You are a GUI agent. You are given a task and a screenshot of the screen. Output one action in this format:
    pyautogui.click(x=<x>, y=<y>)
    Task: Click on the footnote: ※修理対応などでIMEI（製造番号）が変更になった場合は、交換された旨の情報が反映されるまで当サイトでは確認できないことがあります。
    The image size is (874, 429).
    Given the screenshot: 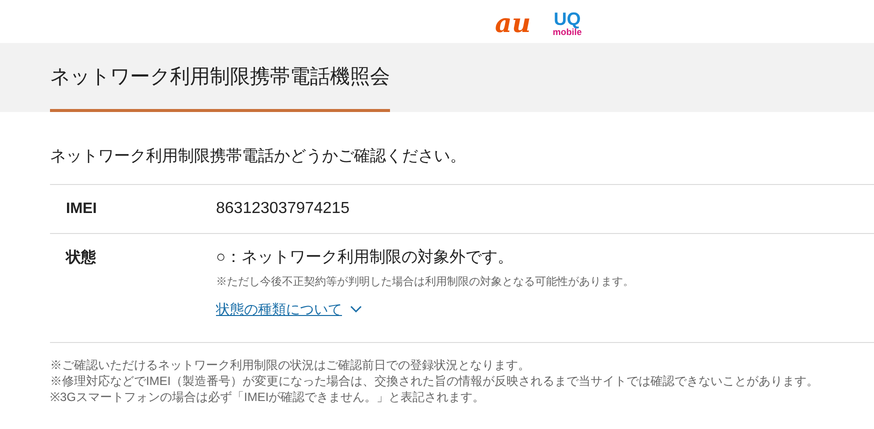 What is the action you would take?
    pyautogui.click(x=435, y=381)
    